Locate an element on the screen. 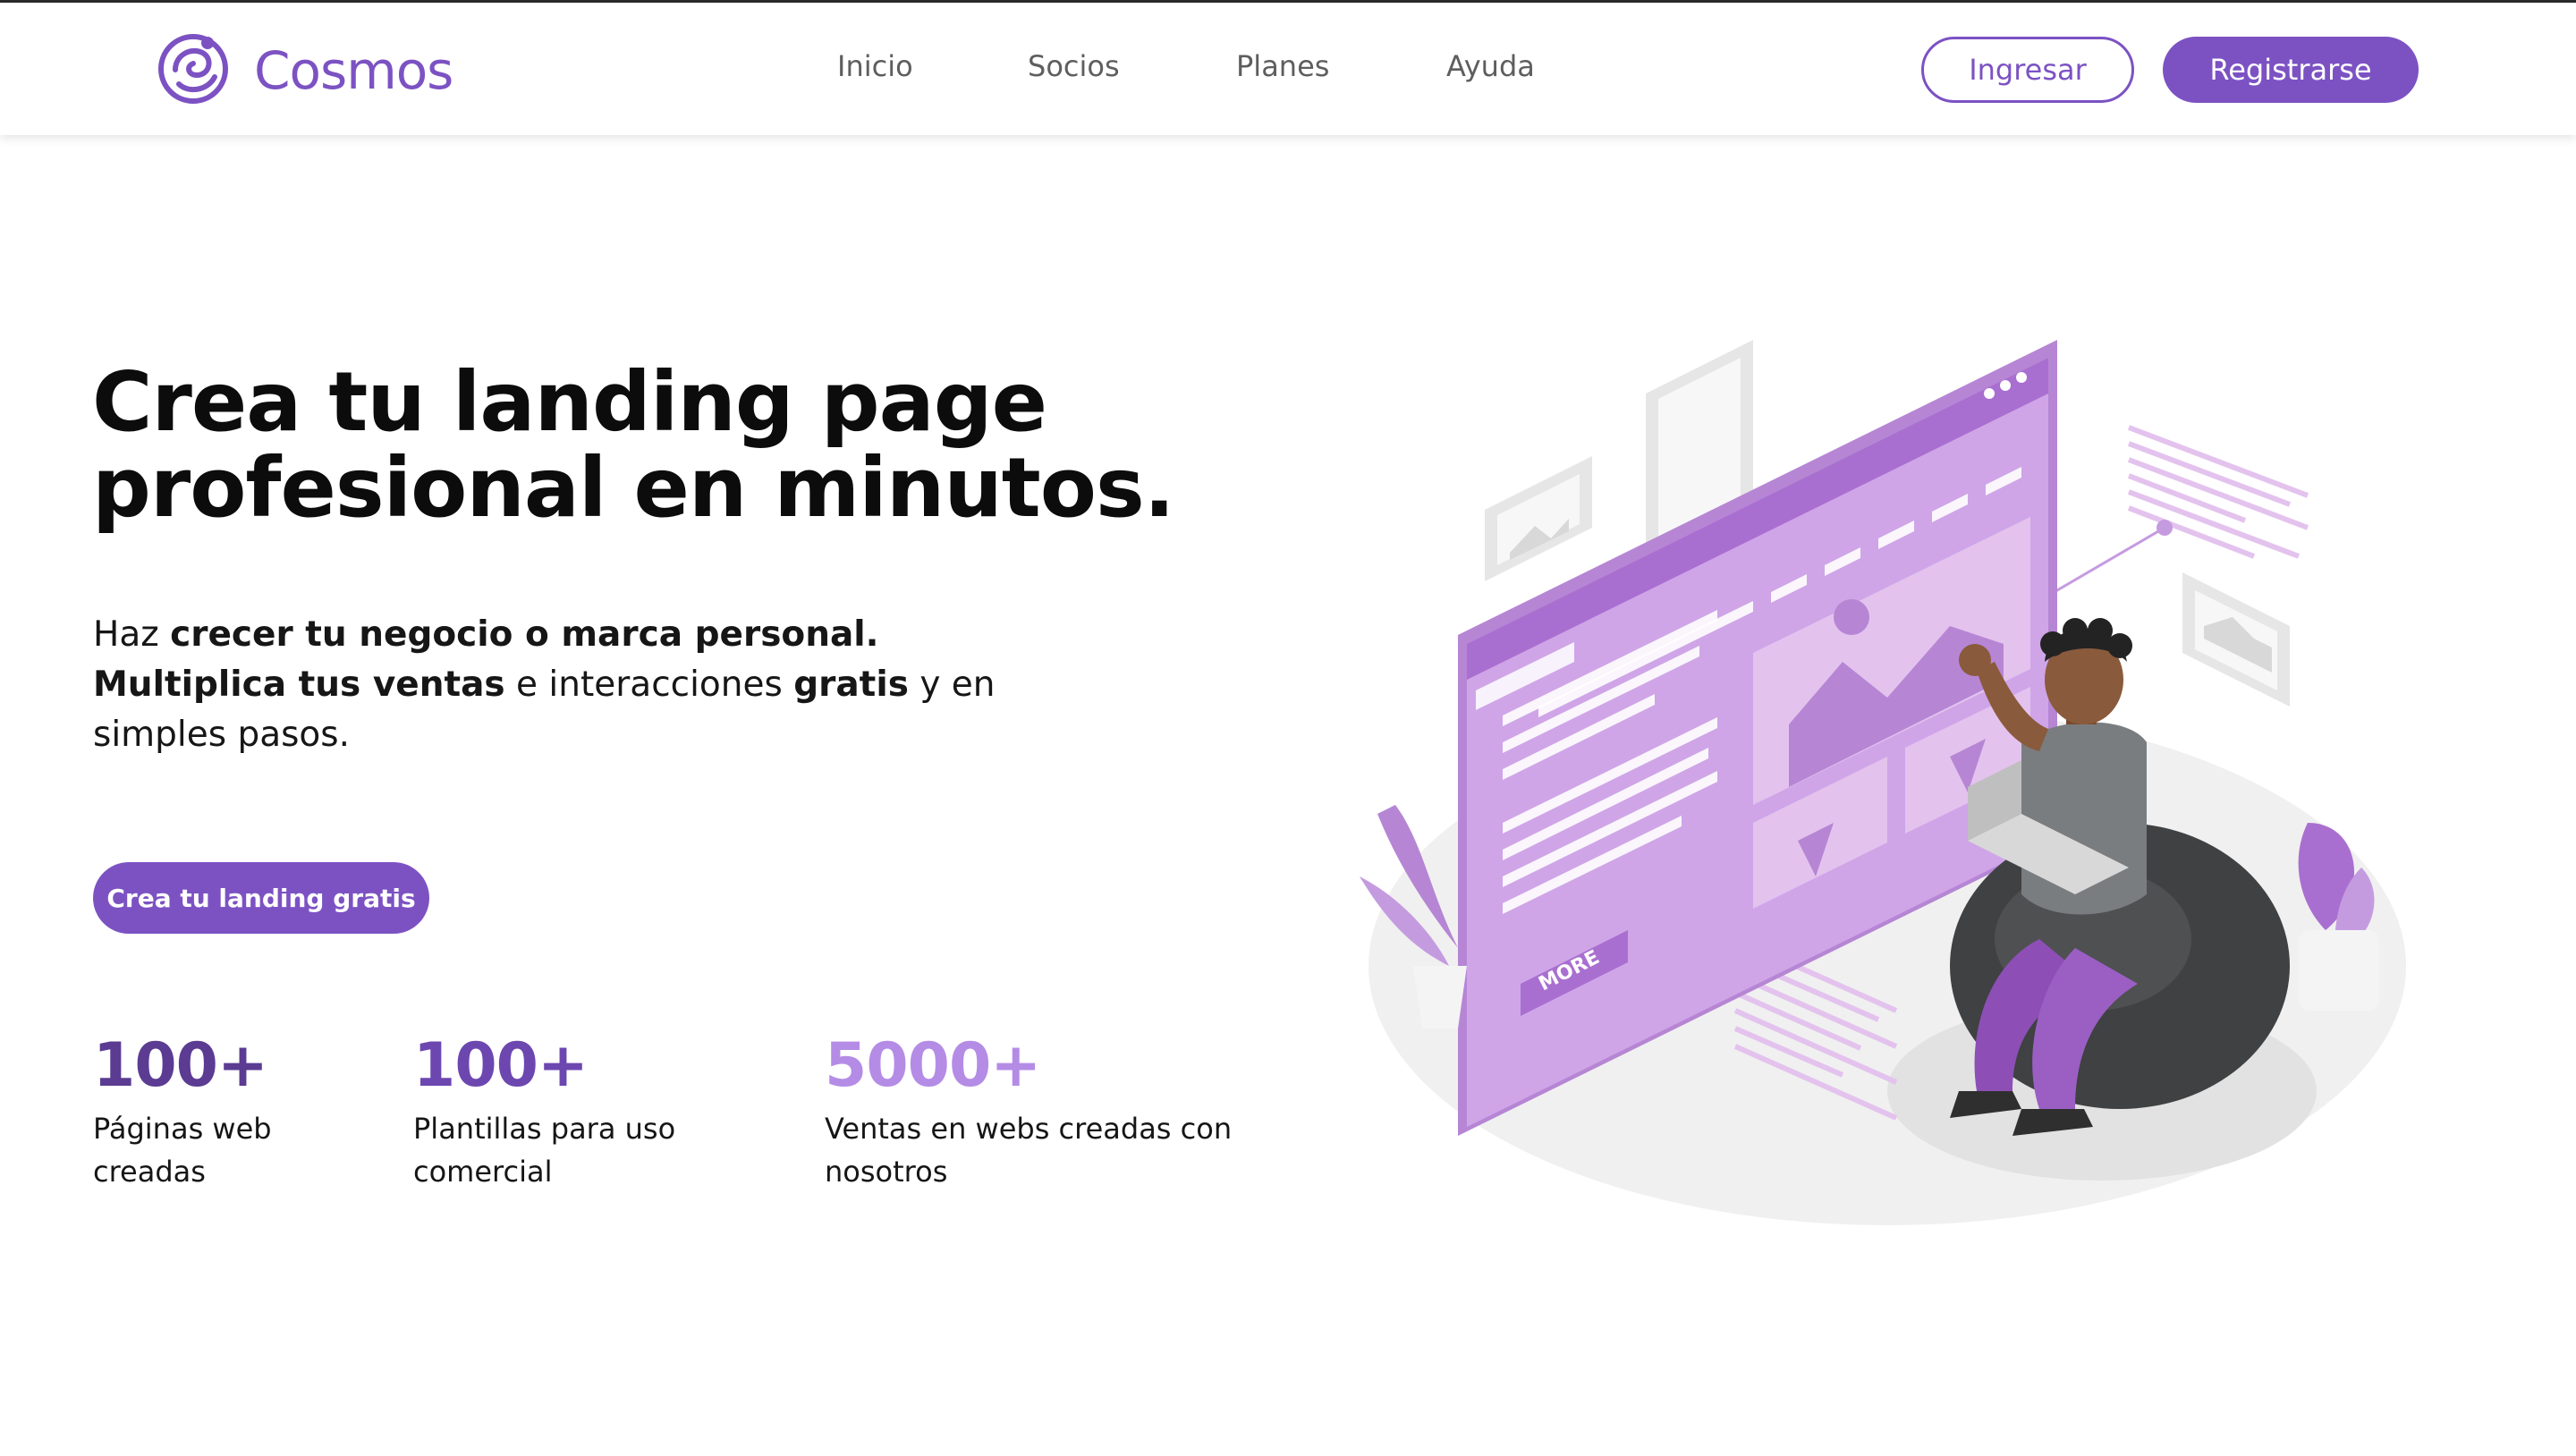 The image size is (2576, 1456). nav-item-planes: Planes is located at coordinates (1282, 66).